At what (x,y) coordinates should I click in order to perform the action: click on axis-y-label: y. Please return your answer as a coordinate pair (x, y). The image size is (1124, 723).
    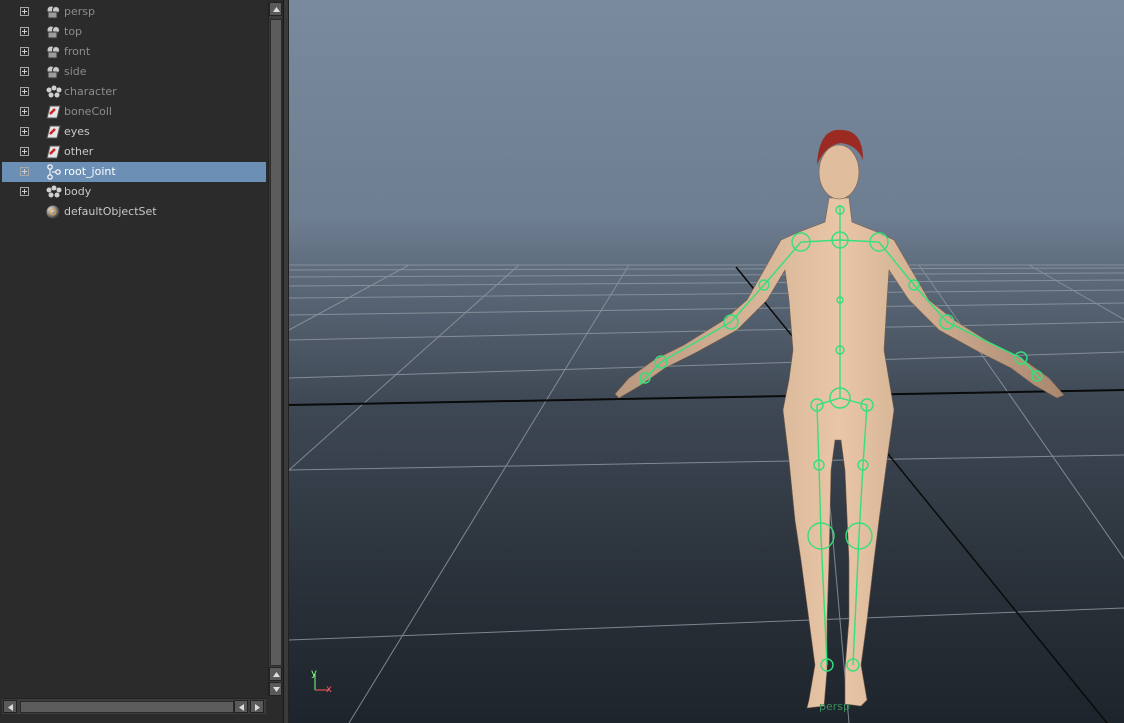
    Looking at the image, I should click on (314, 673).